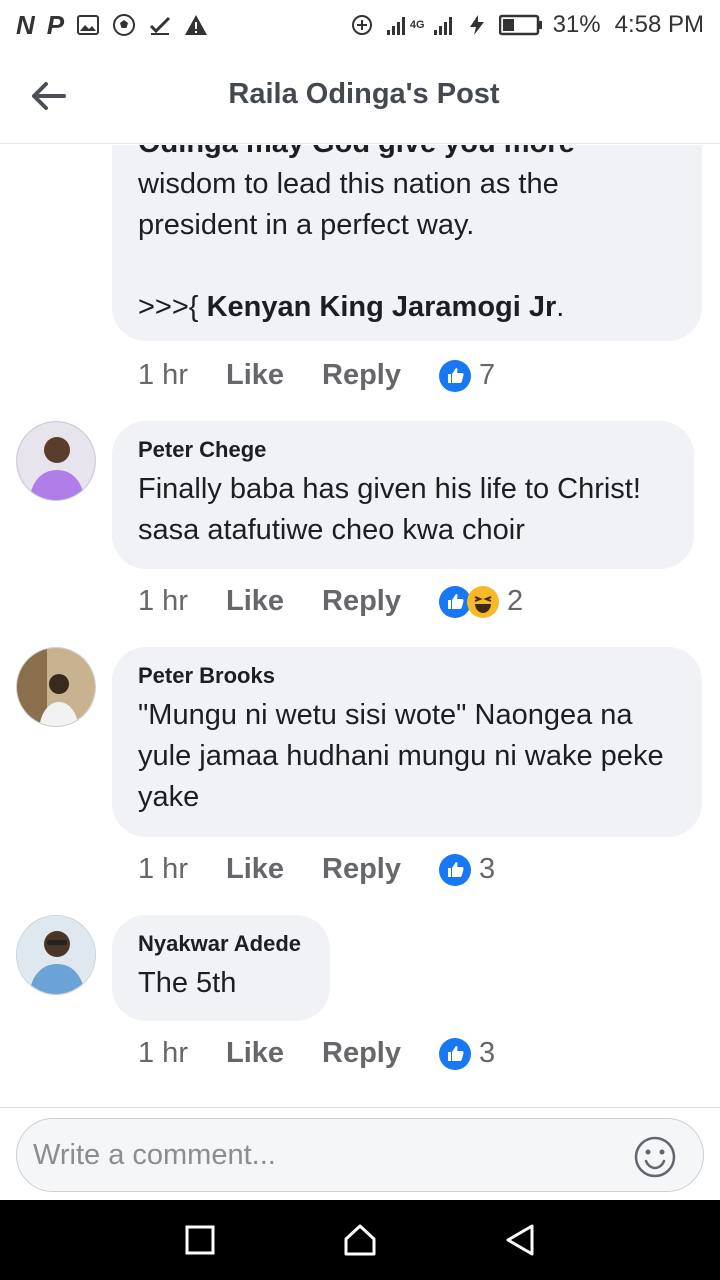  I want to click on data-saver-icon, so click(361, 25).